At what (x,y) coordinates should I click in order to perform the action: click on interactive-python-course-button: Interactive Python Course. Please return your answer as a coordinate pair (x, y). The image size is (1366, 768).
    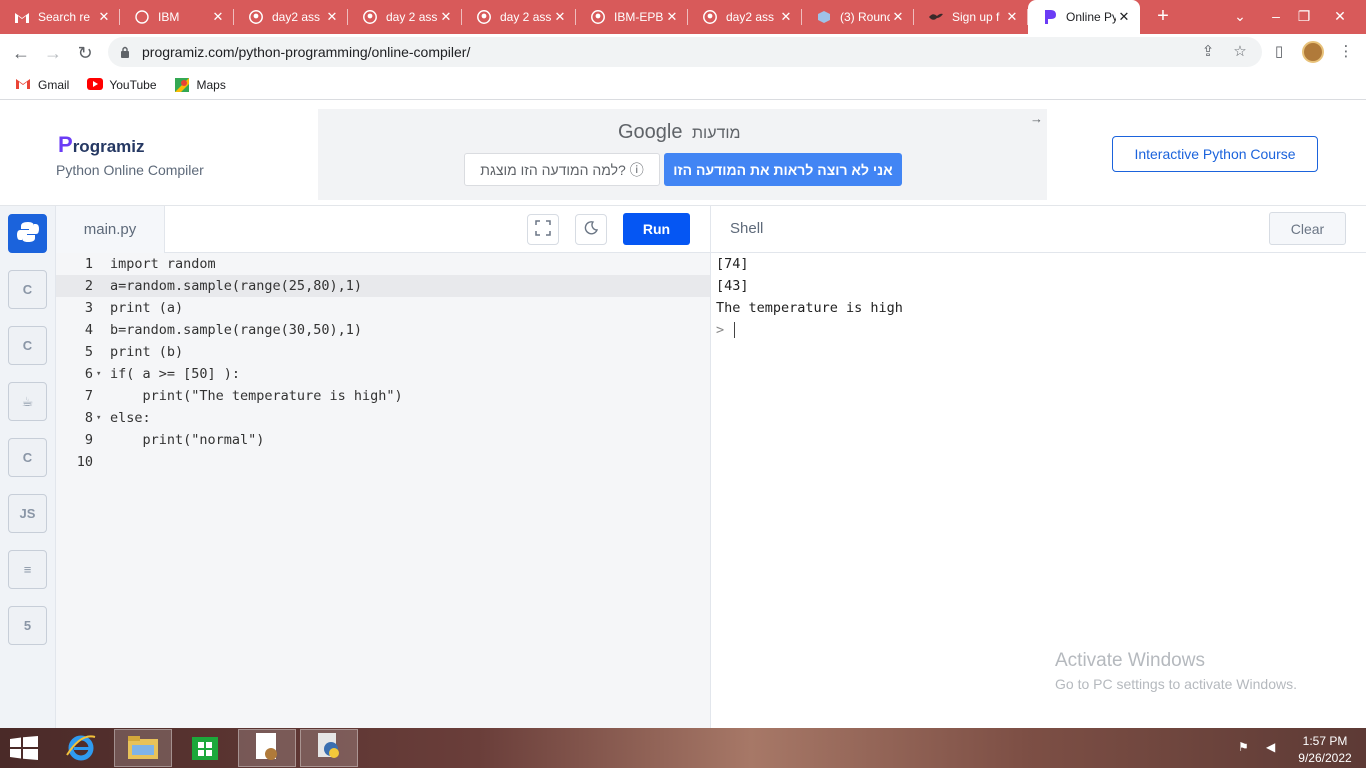
    Looking at the image, I should click on (1215, 154).